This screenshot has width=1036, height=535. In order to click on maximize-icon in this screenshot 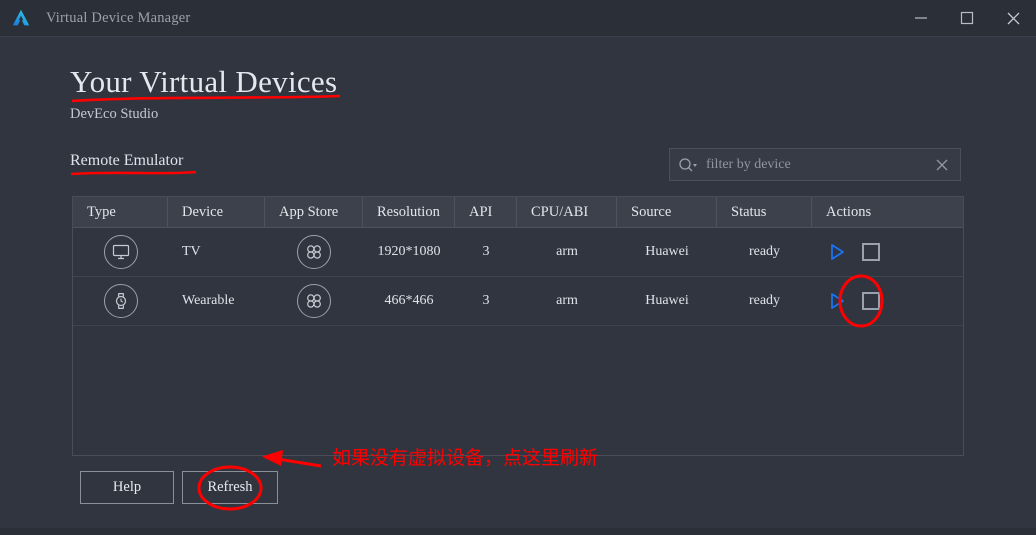, I will do `click(967, 18)`.